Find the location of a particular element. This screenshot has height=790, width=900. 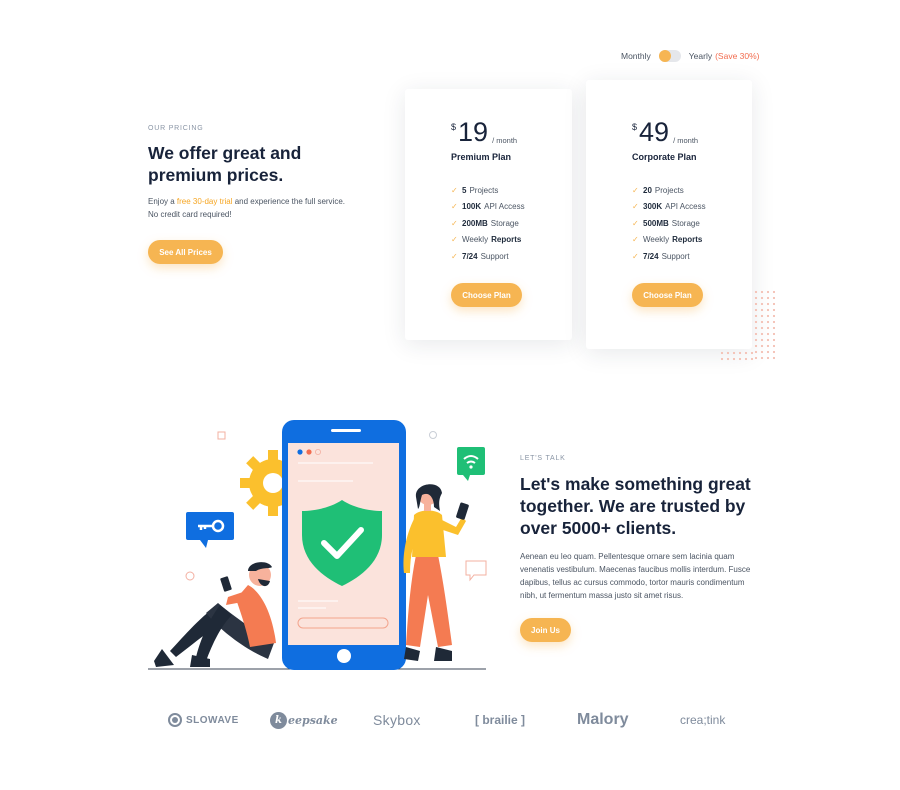

chat-bubble-icon is located at coordinates (476, 571).